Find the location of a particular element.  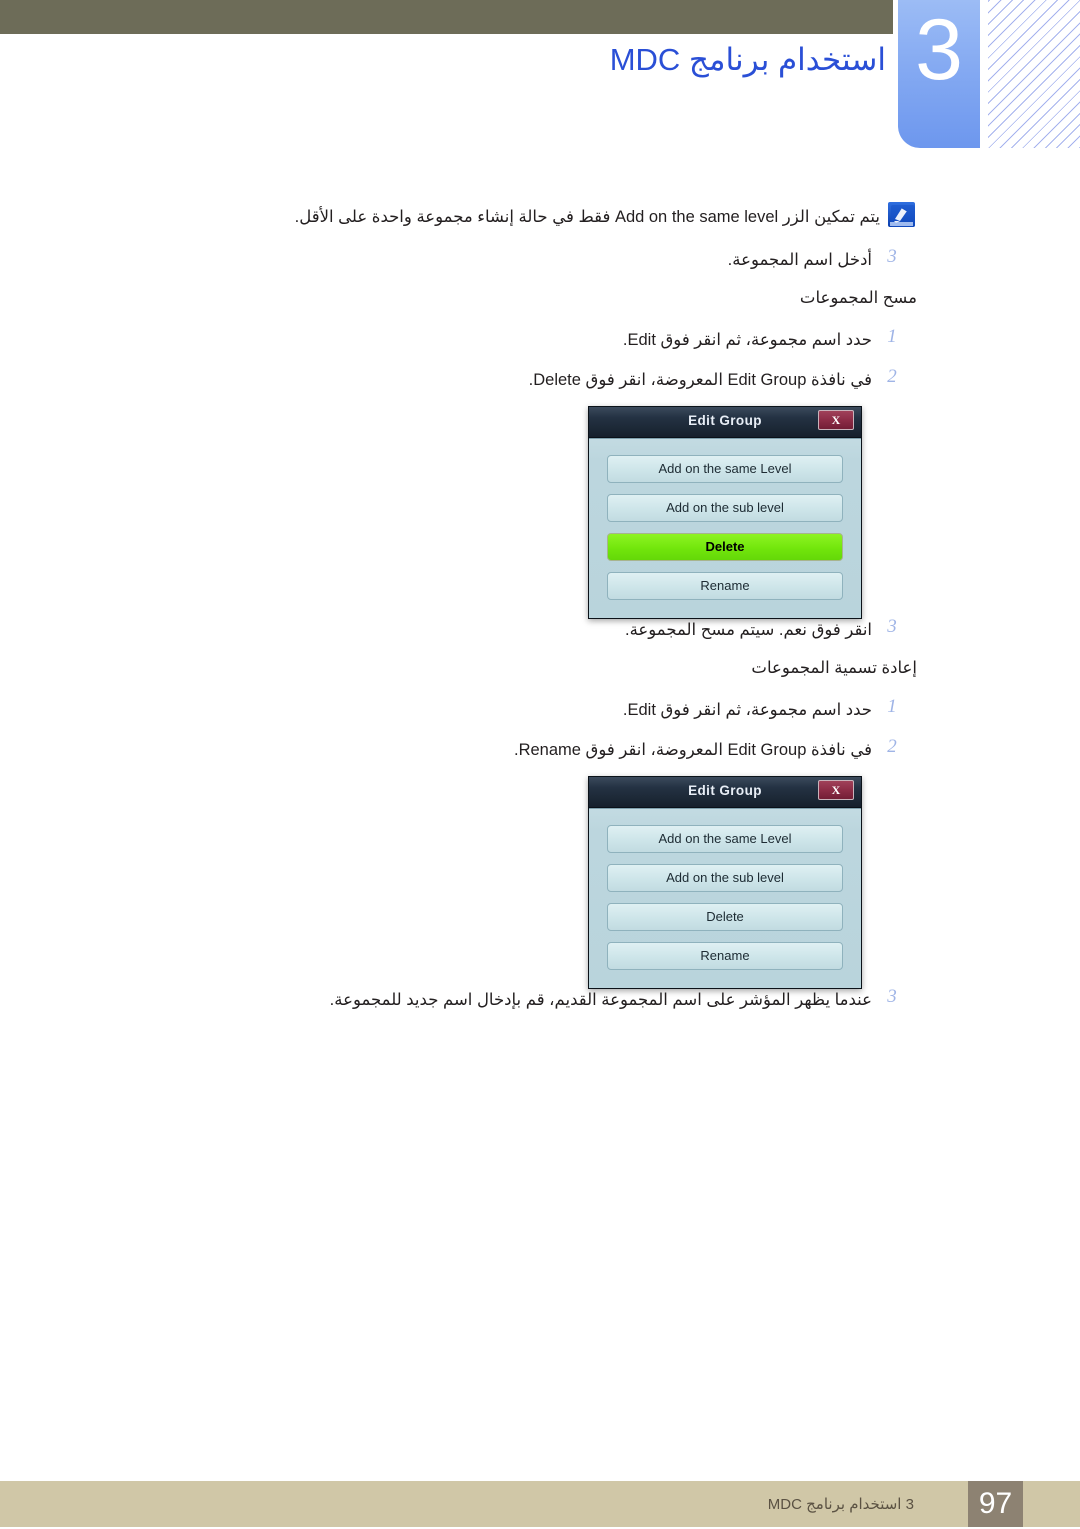

section-subheading-text: مسح المجموعات is located at coordinates (858, 298).